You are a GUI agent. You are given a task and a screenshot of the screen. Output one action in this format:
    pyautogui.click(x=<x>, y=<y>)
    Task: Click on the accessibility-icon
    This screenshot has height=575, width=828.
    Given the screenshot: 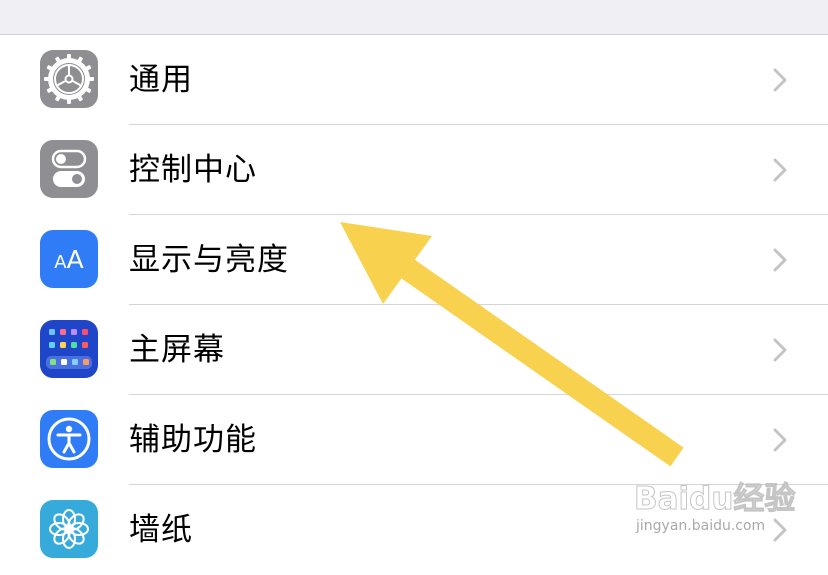 What is the action you would take?
    pyautogui.click(x=69, y=439)
    